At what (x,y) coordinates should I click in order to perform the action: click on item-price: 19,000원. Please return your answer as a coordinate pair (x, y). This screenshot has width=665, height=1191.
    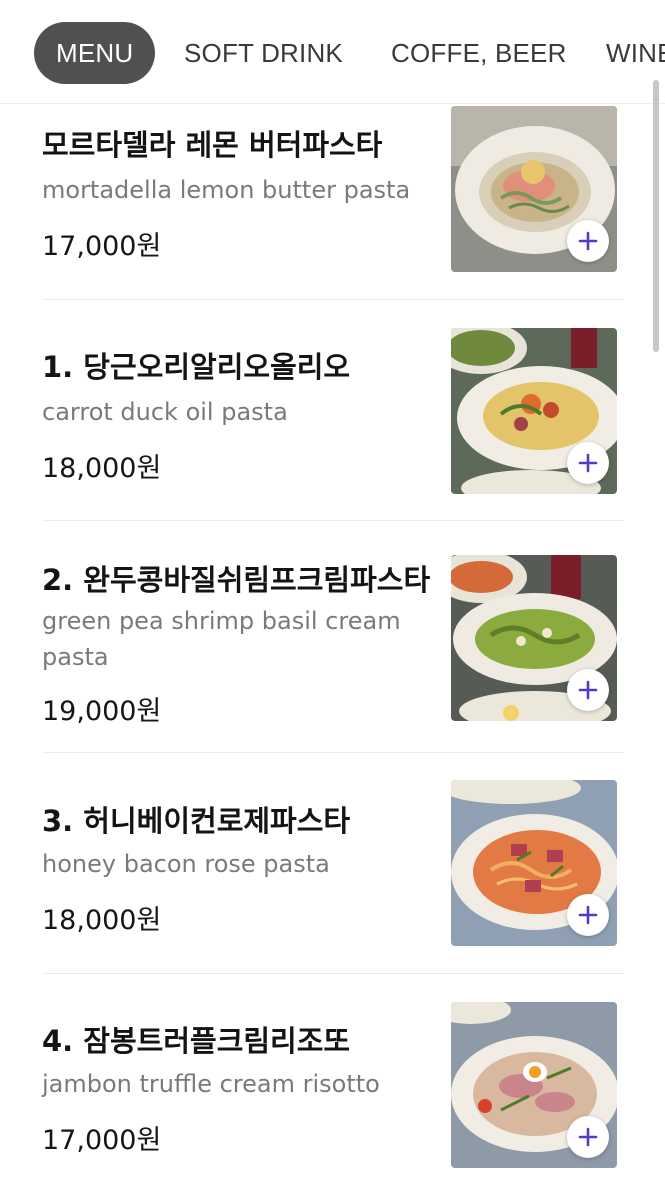
    Looking at the image, I should click on (102, 711).